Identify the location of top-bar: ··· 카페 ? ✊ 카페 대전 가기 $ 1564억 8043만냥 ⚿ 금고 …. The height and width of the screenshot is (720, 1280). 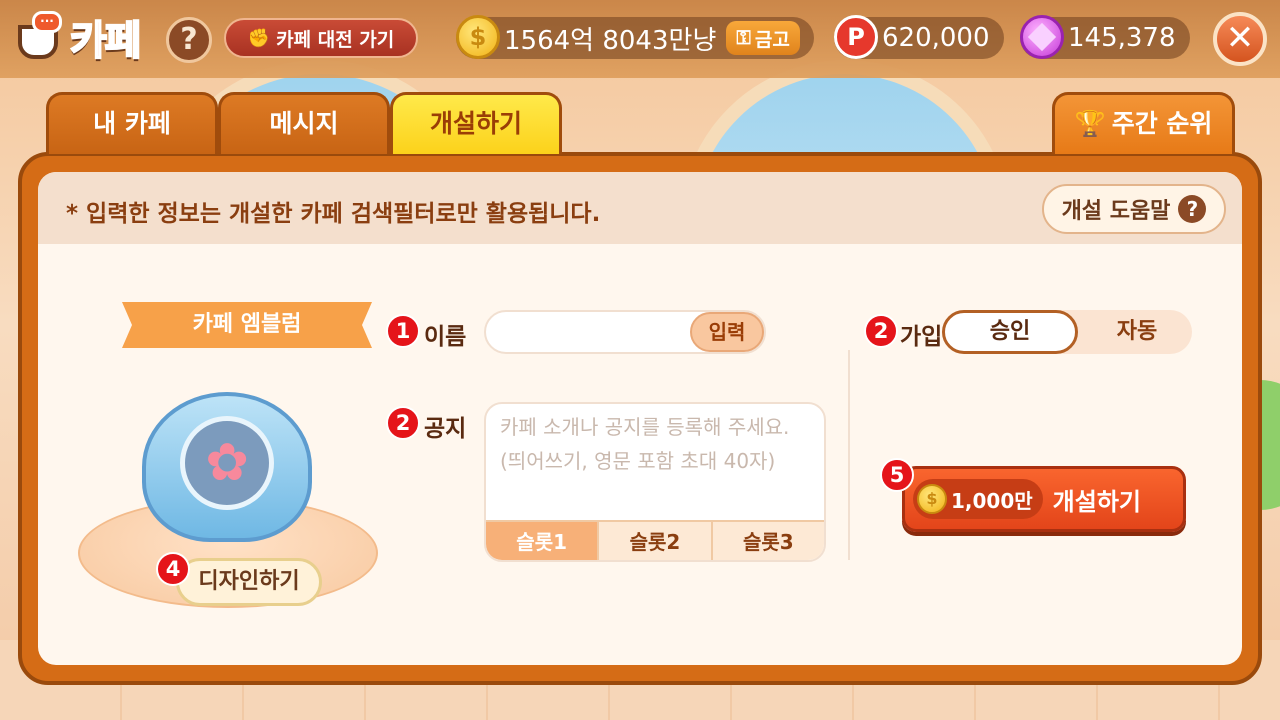
(640, 39).